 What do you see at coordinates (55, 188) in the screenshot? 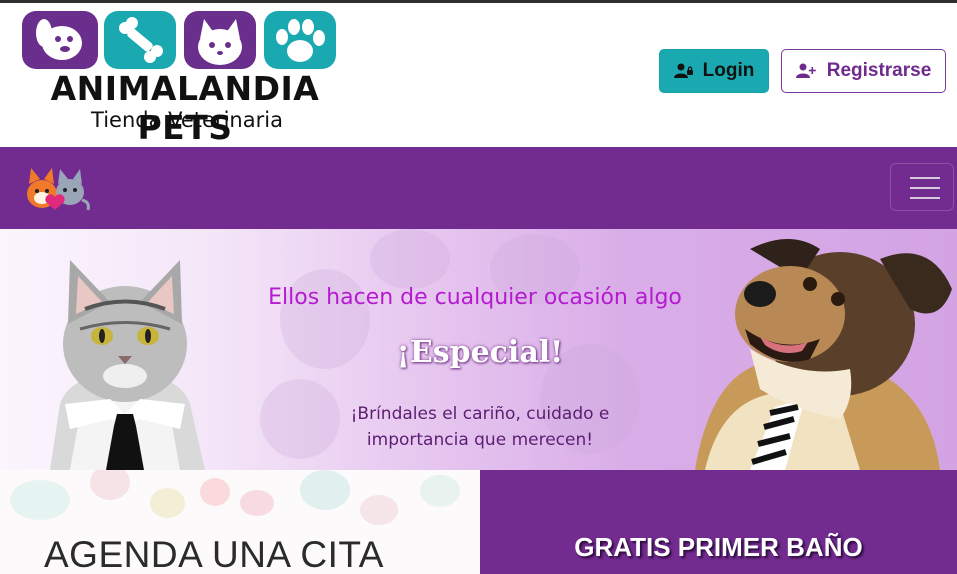
I see `kittens-love-icon` at bounding box center [55, 188].